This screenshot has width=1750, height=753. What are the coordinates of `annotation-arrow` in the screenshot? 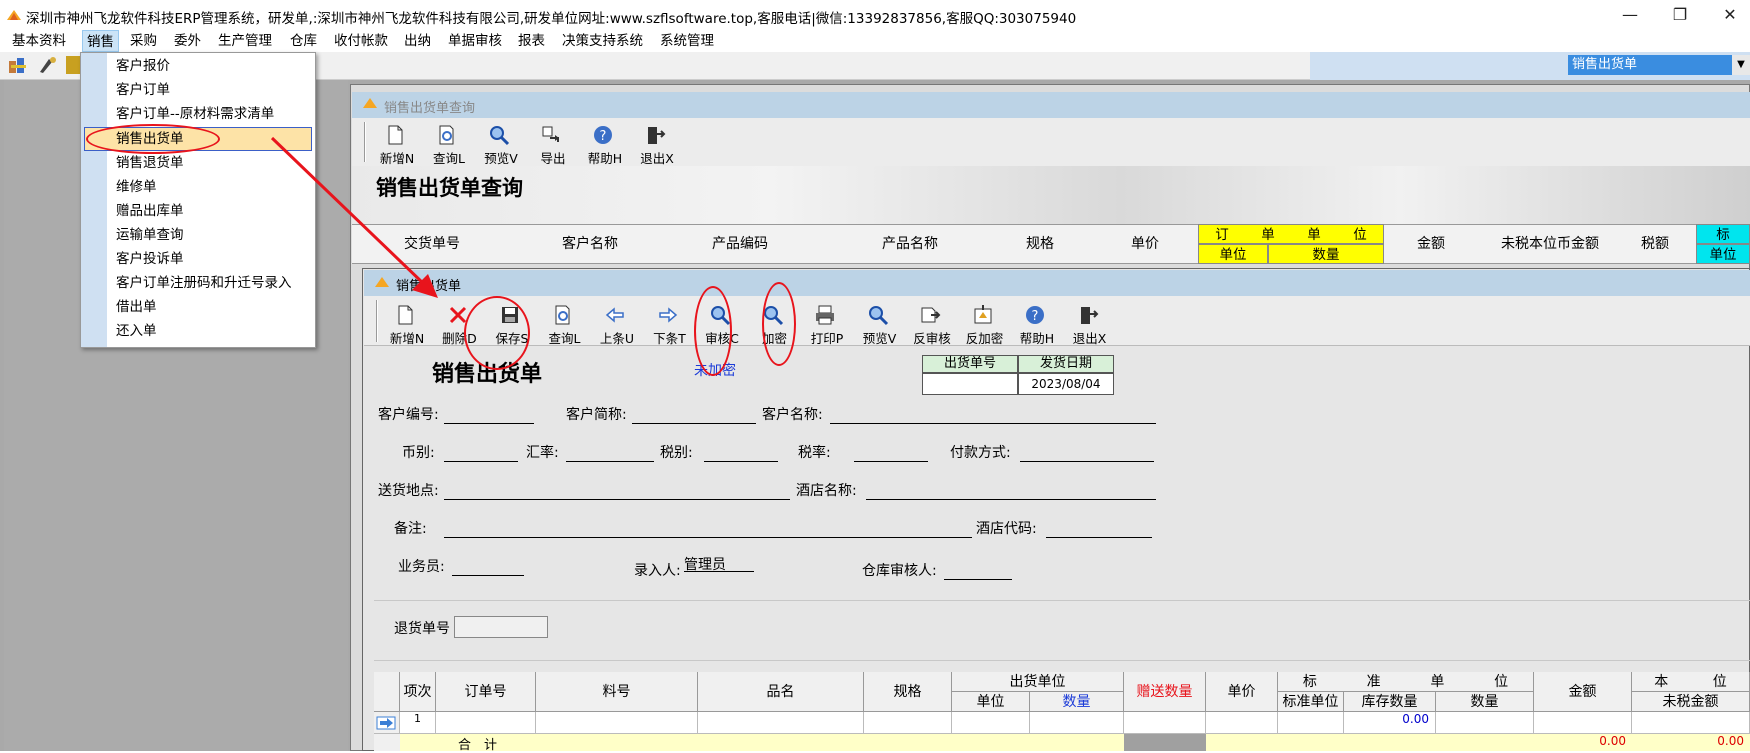 It's located at (354, 217).